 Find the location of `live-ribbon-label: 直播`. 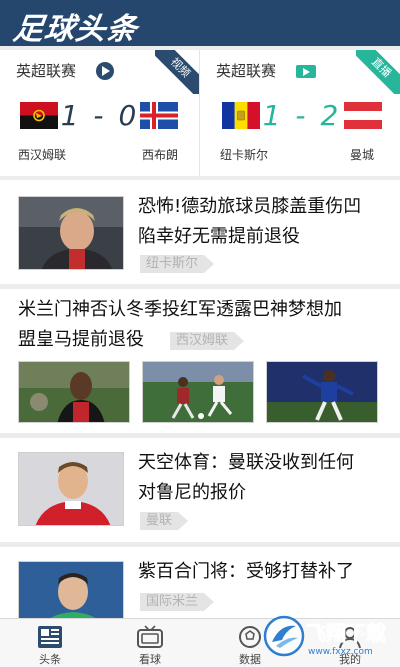

live-ribbon-label: 直播 is located at coordinates (378, 72).